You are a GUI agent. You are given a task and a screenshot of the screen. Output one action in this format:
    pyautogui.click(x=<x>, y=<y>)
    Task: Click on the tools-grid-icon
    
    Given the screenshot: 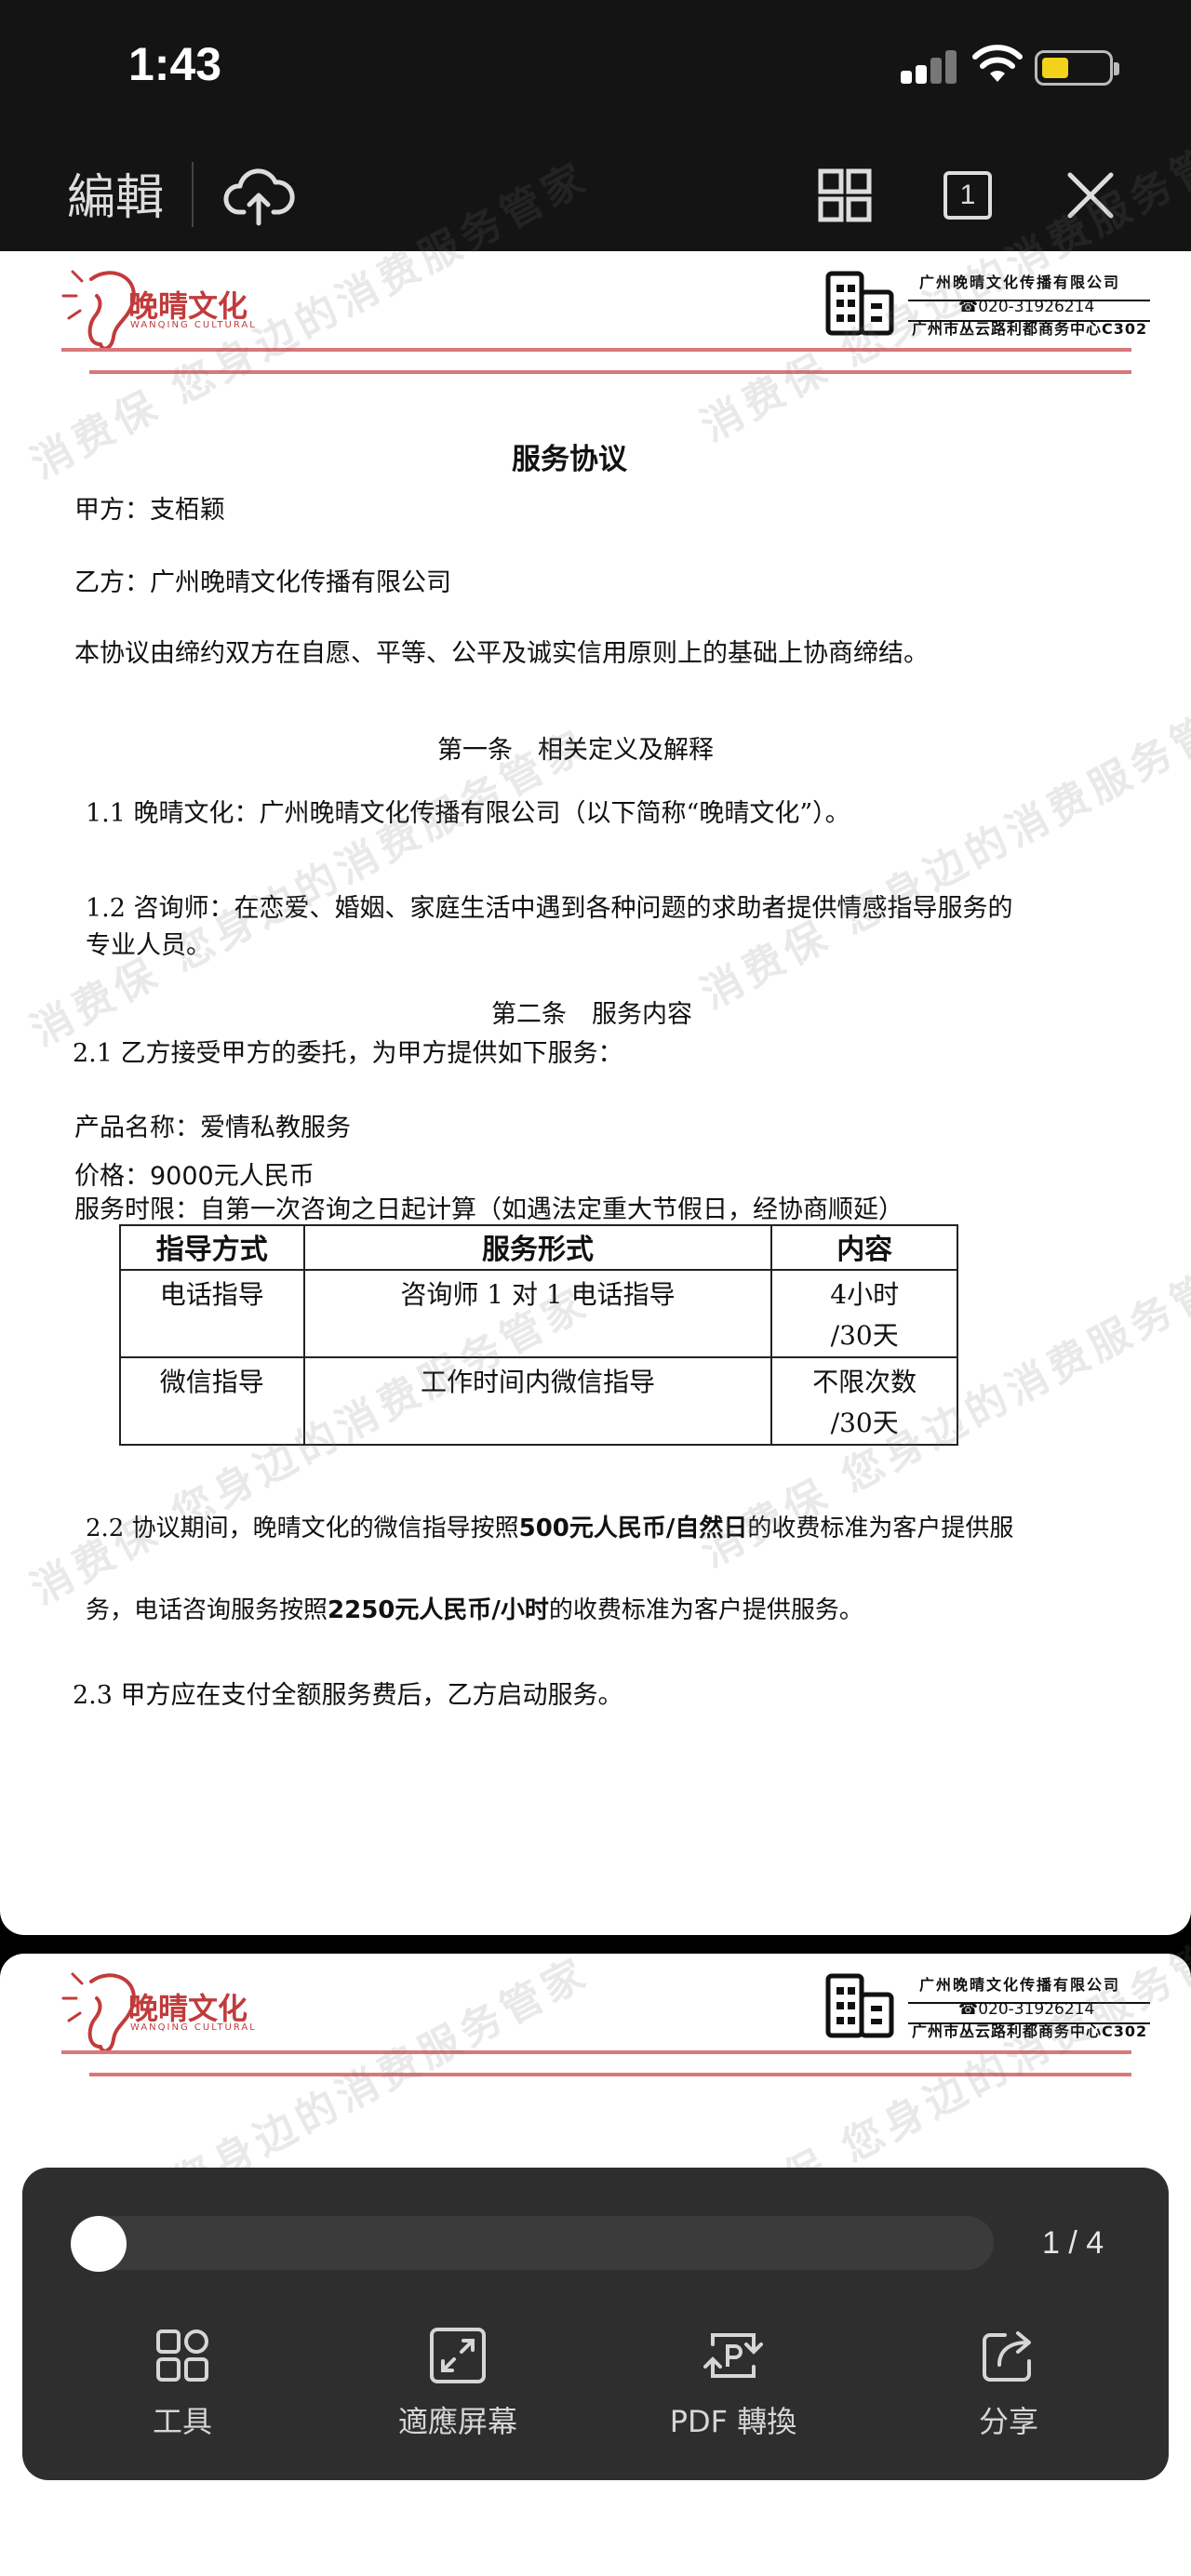 What is the action you would take?
    pyautogui.click(x=182, y=2355)
    